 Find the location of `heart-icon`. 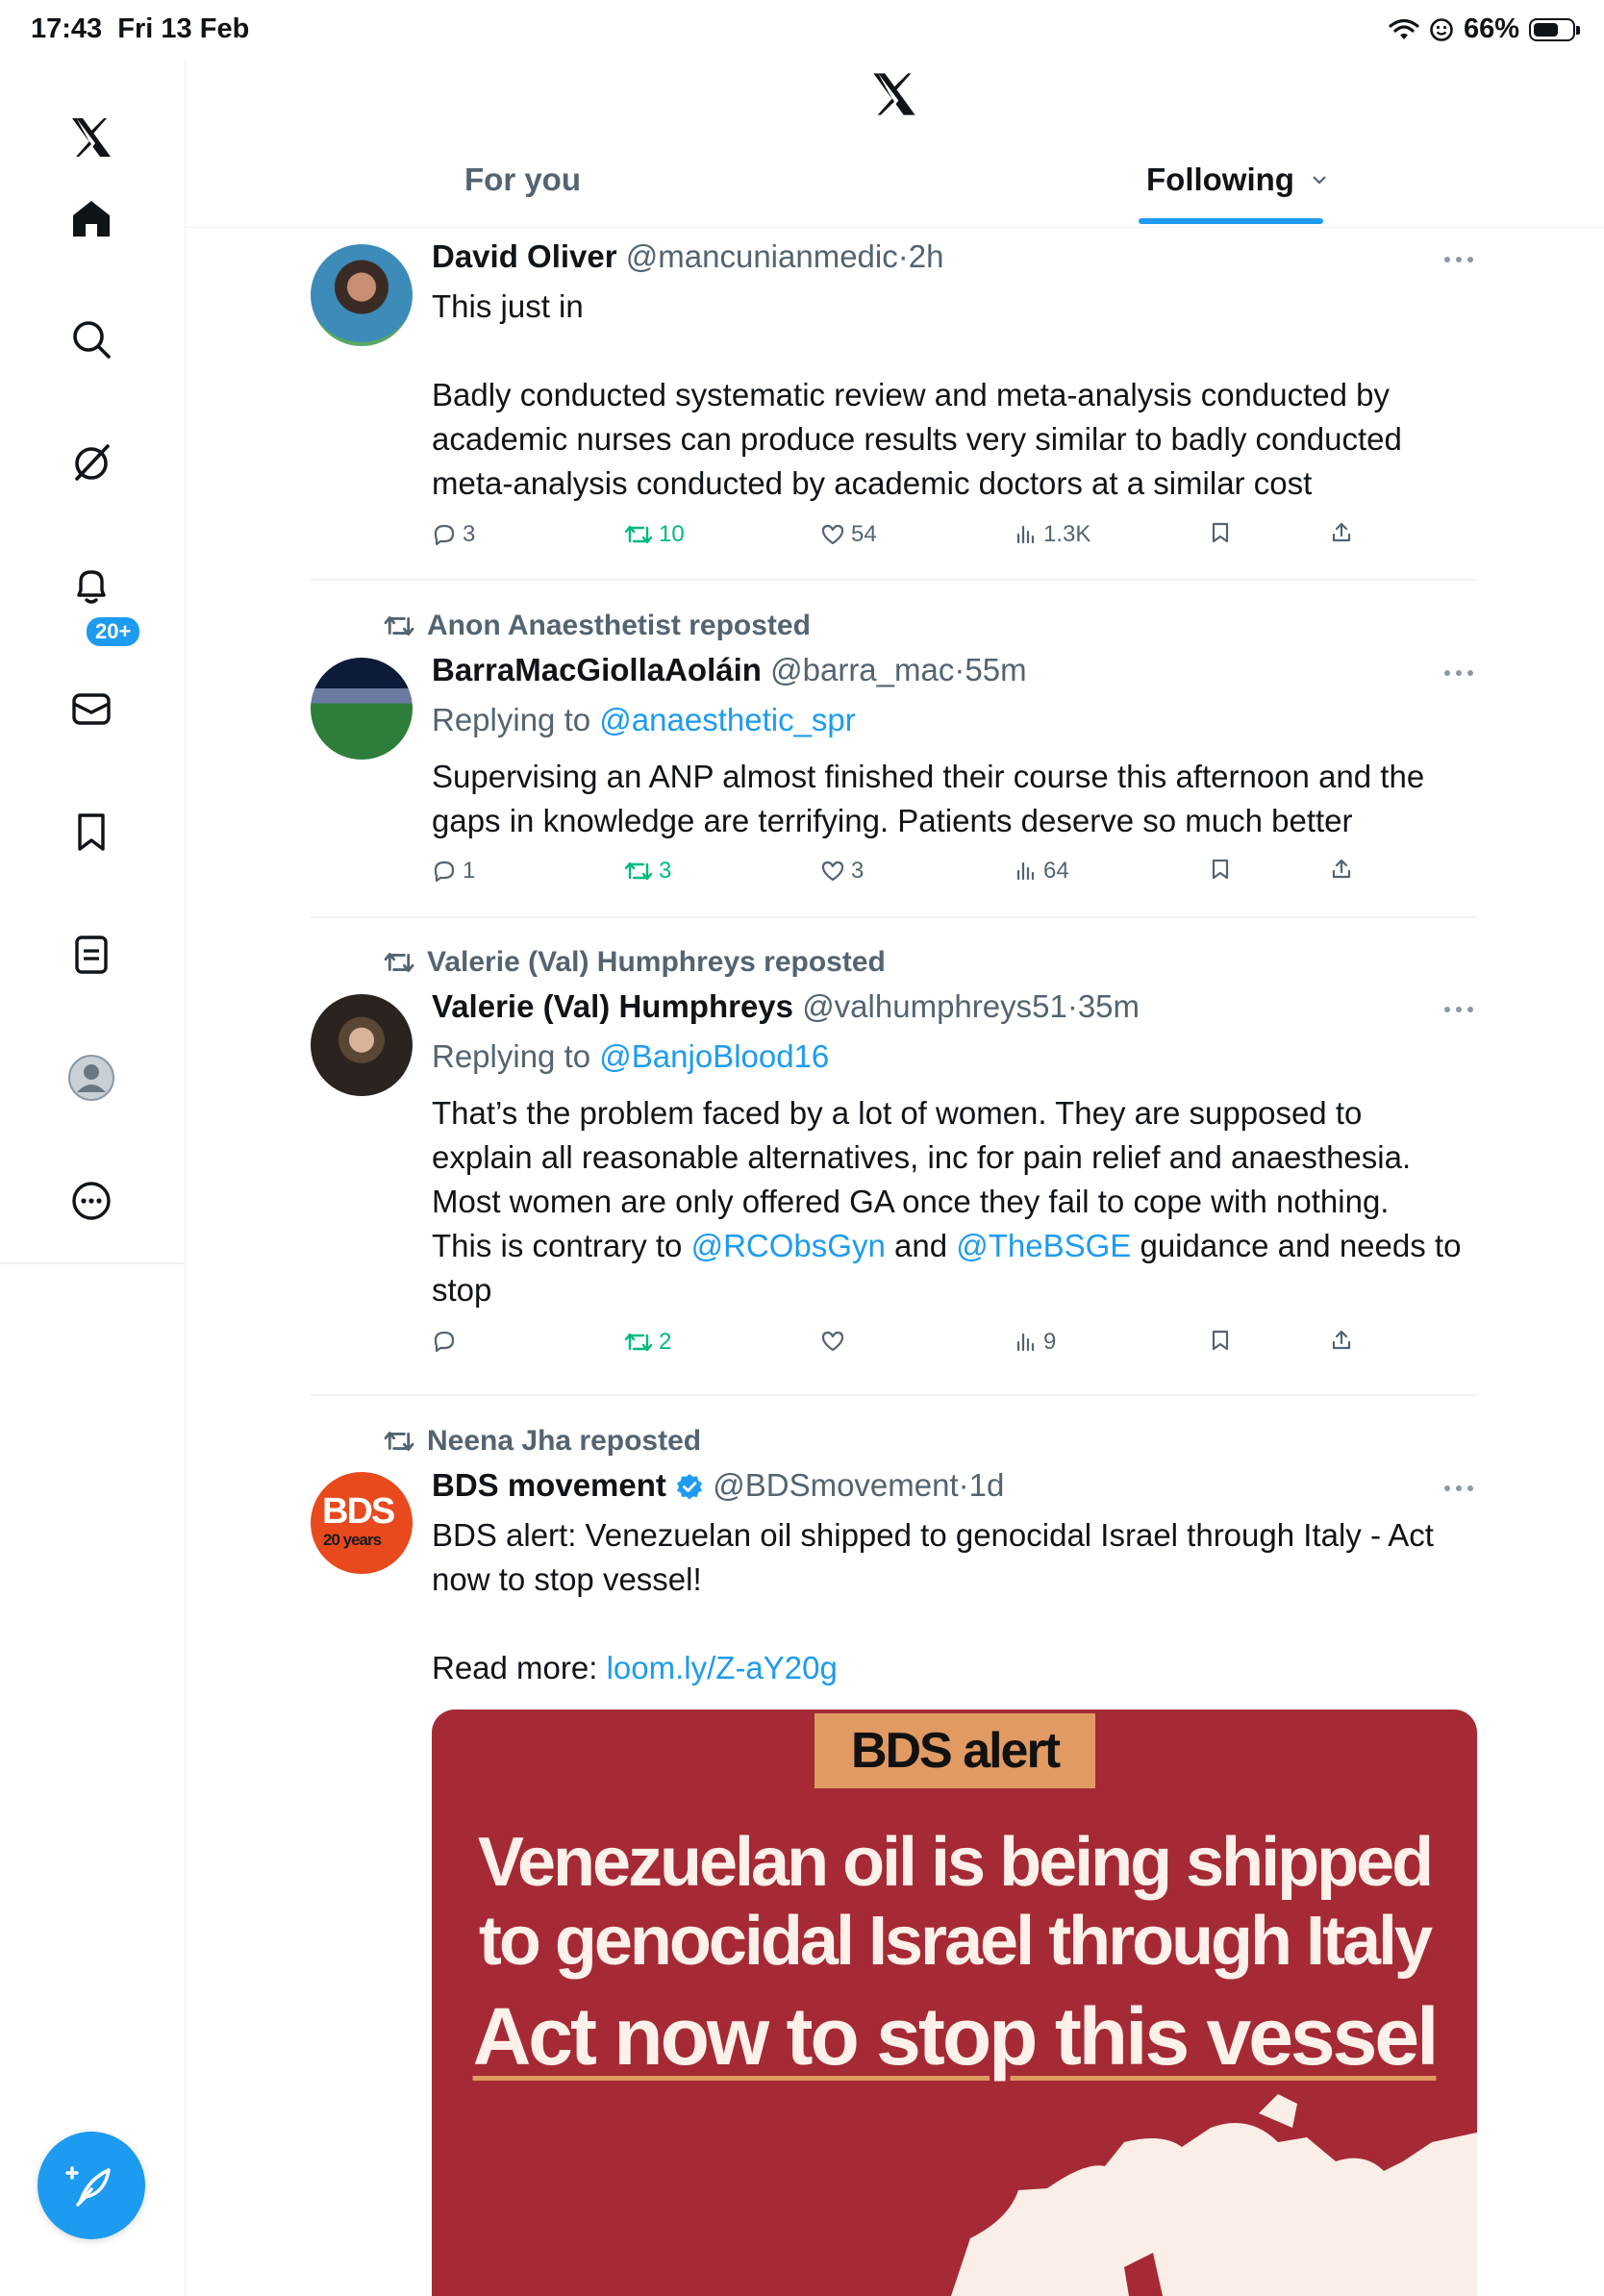

heart-icon is located at coordinates (832, 1341).